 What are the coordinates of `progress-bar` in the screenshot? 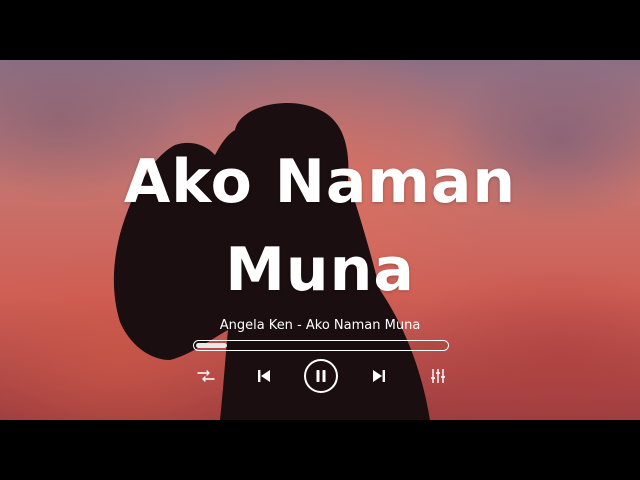 It's located at (321, 345).